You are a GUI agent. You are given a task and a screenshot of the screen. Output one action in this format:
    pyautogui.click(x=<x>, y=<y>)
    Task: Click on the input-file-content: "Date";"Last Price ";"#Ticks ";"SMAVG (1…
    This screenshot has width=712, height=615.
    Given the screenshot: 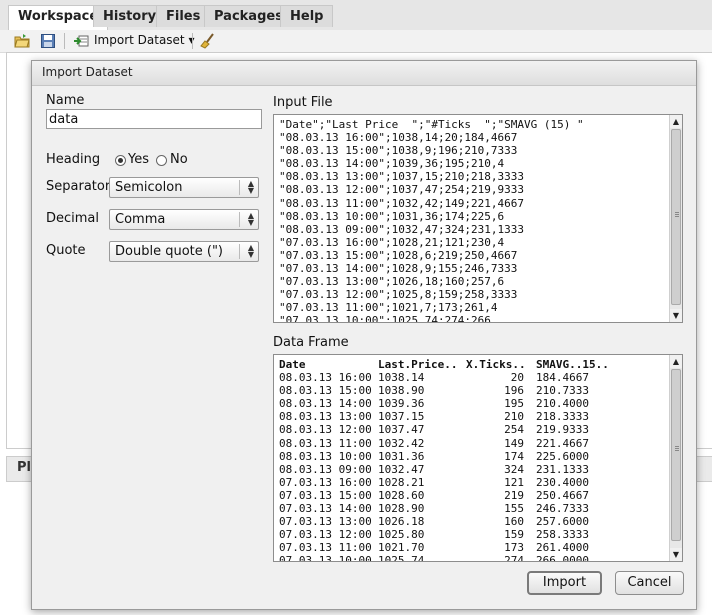 What is the action you would take?
    pyautogui.click(x=431, y=220)
    